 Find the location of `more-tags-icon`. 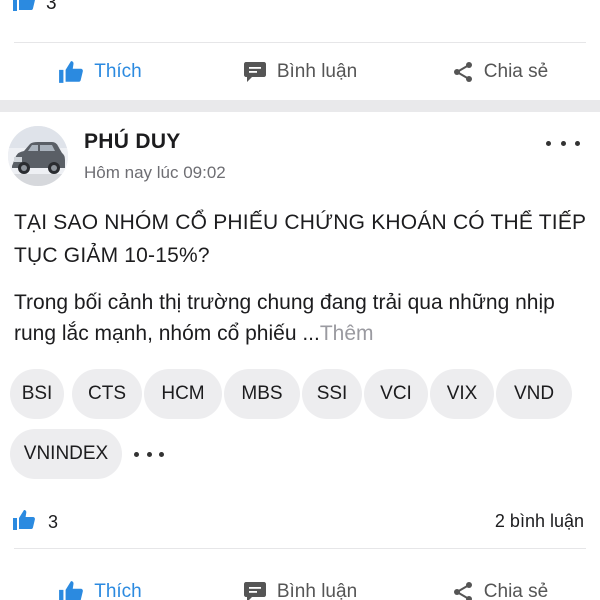

more-tags-icon is located at coordinates (149, 454).